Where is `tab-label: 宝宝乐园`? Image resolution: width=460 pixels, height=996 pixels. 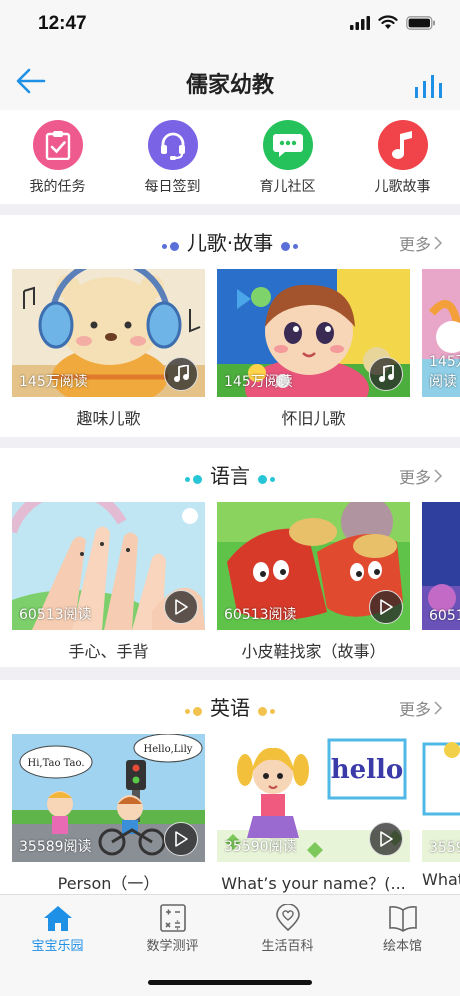 tab-label: 宝宝乐园 is located at coordinates (57, 946).